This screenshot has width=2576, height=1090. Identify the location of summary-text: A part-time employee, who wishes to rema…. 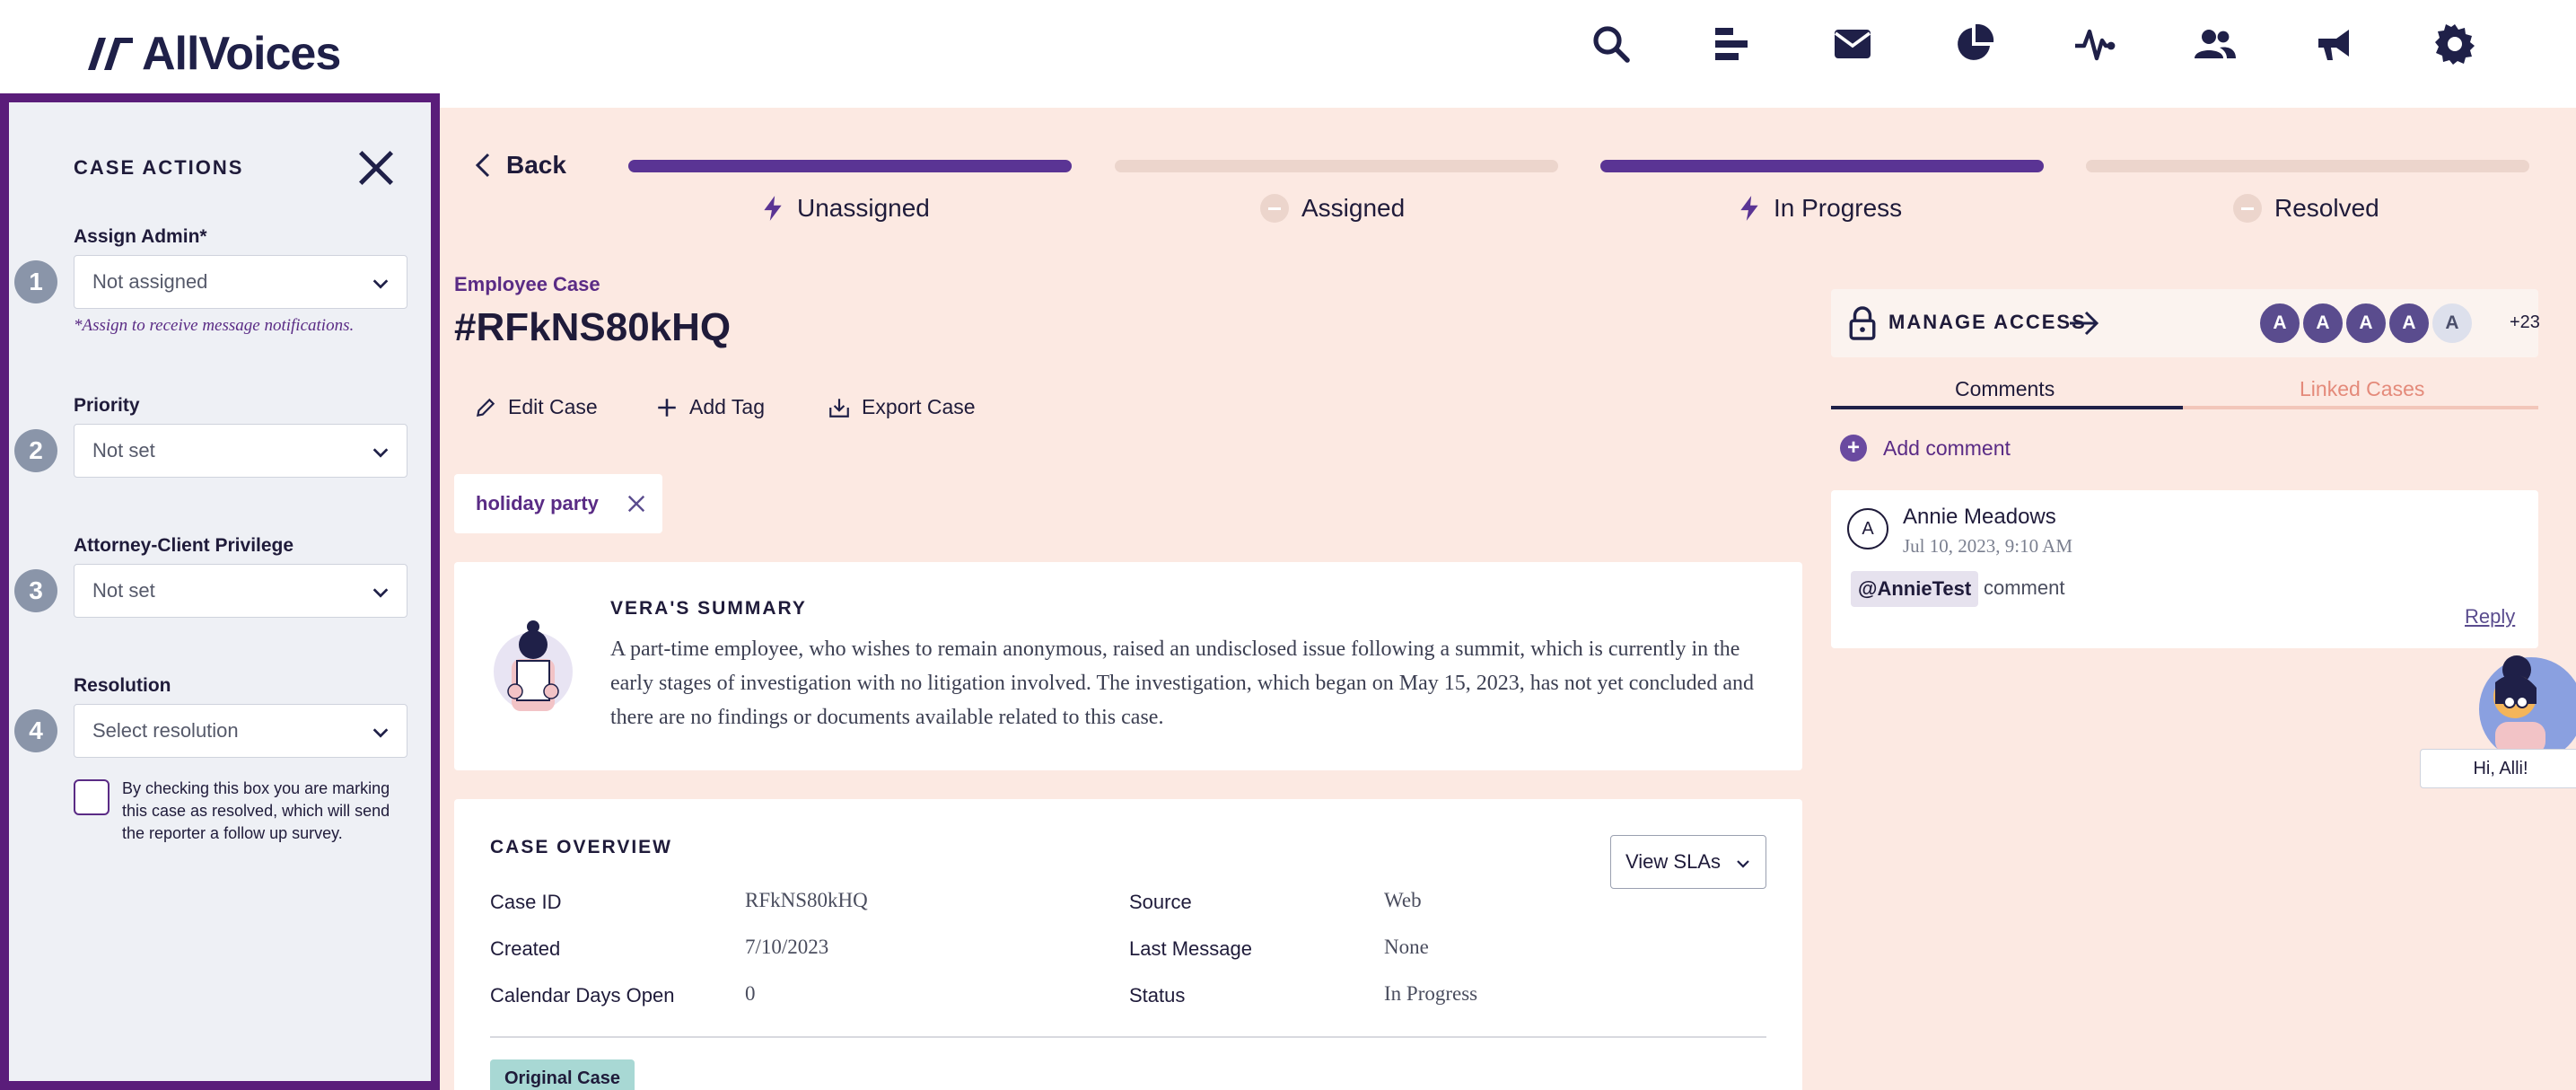
(1182, 683).